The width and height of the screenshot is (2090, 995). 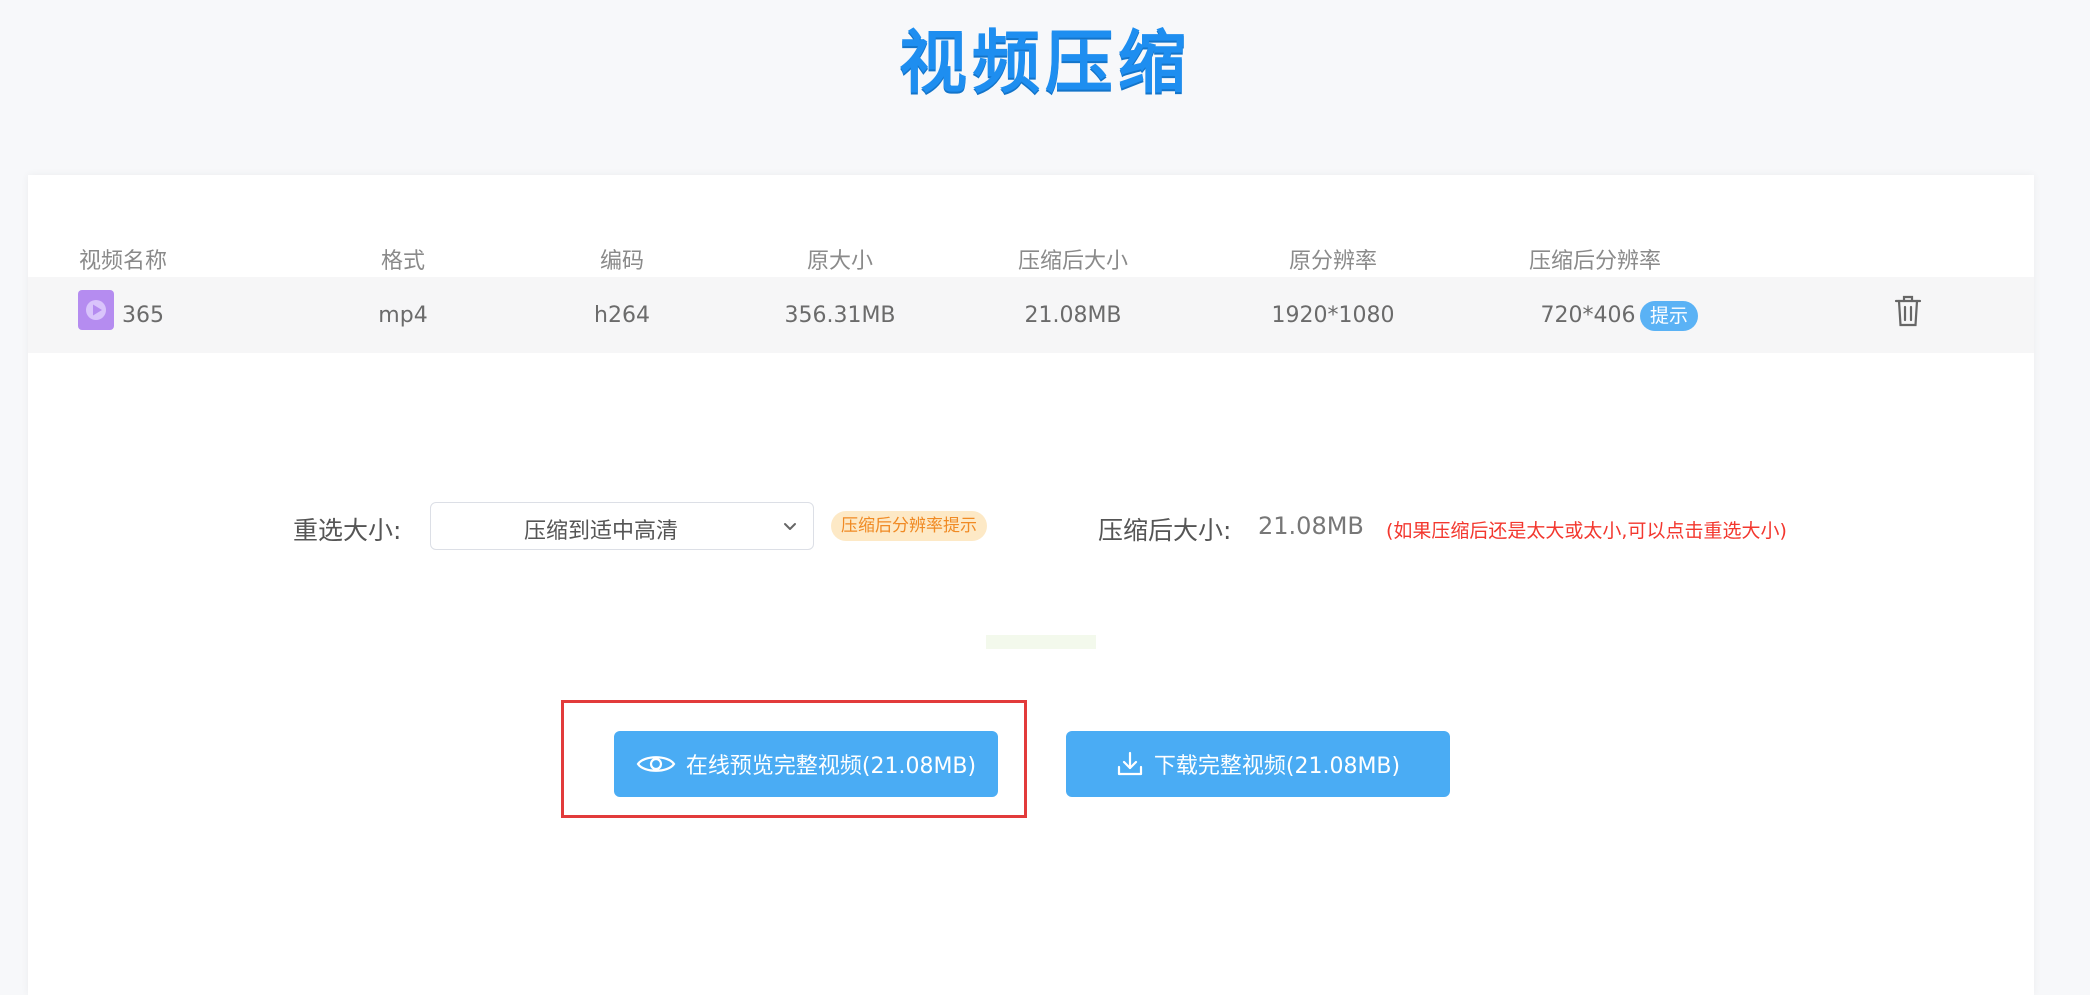 I want to click on resize-warning: (如果压缩后还是太大或太小,可以点击重选大小), so click(x=1586, y=531).